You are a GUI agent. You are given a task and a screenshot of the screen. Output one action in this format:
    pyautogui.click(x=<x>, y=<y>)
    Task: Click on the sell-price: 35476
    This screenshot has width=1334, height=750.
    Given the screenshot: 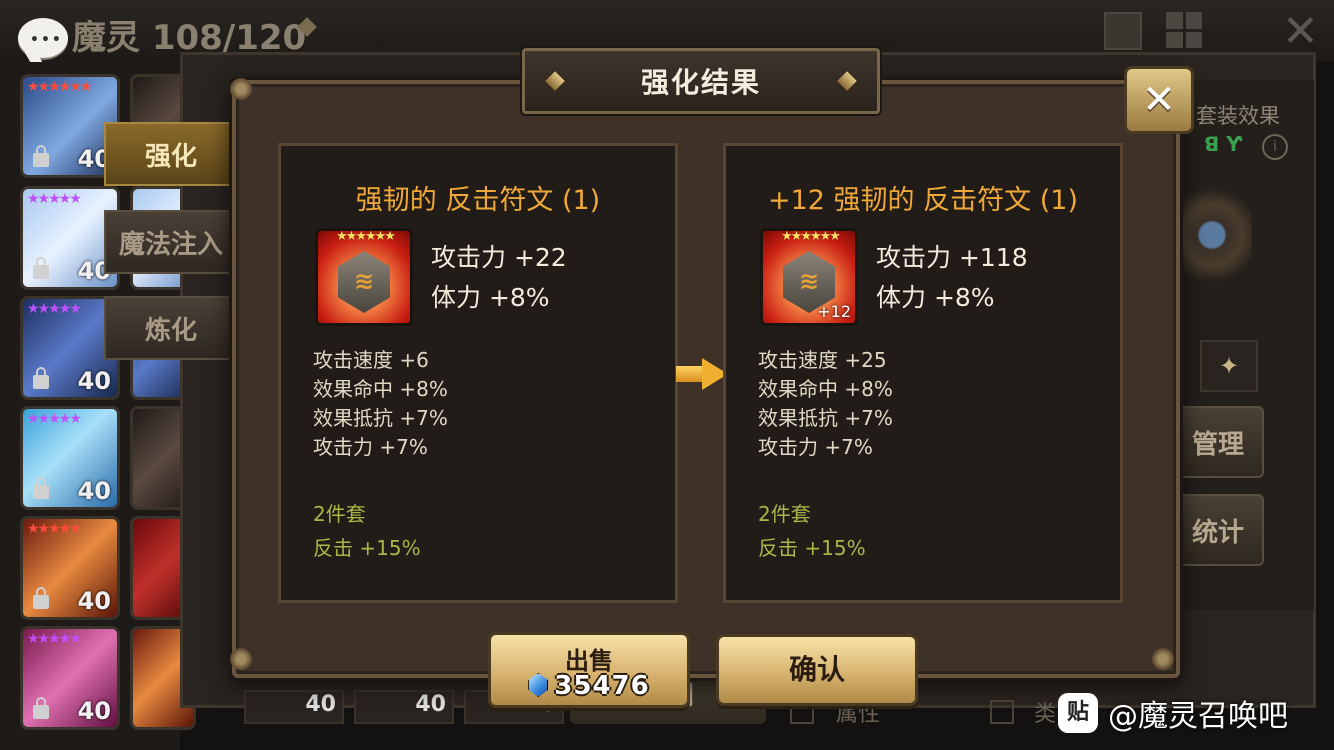 What is the action you would take?
    pyautogui.click(x=589, y=686)
    